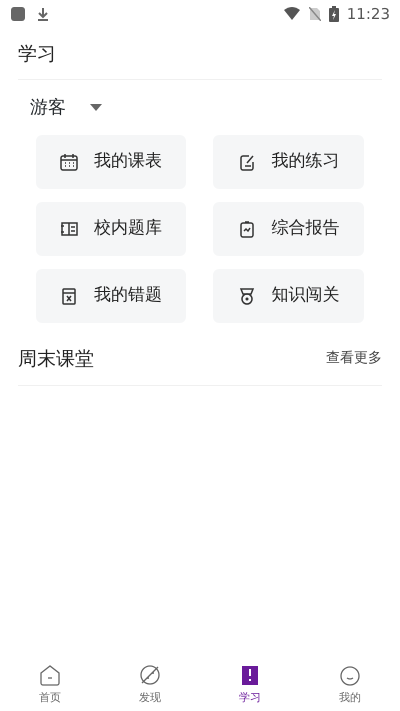 This screenshot has width=400, height=711. I want to click on tab-bar-item: 首页, so click(50, 684).